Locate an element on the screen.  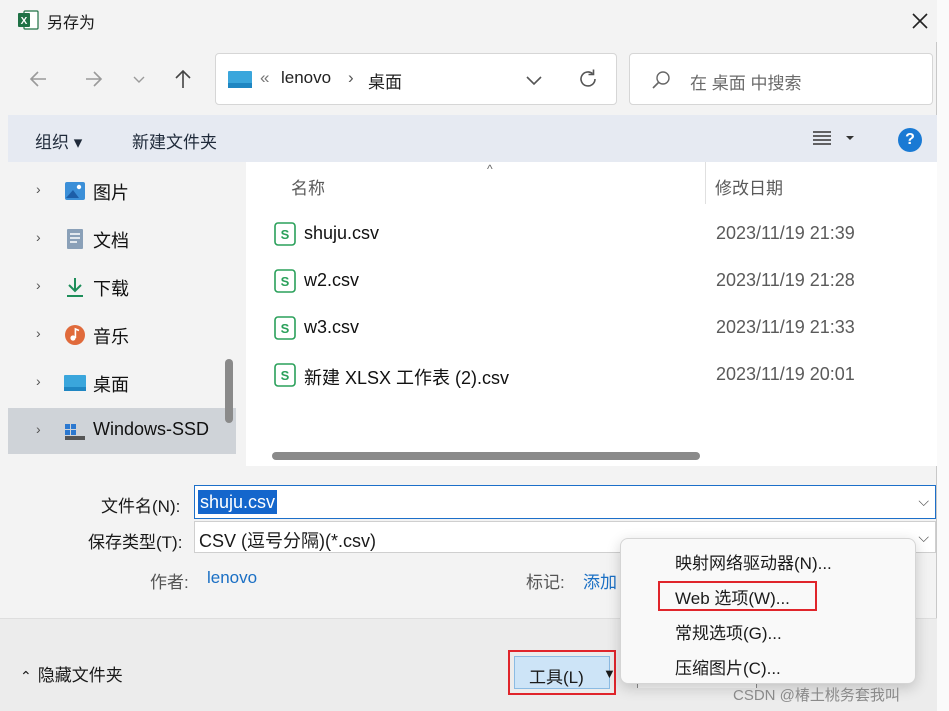
filename-value: shuju.csv is located at coordinates (238, 502).